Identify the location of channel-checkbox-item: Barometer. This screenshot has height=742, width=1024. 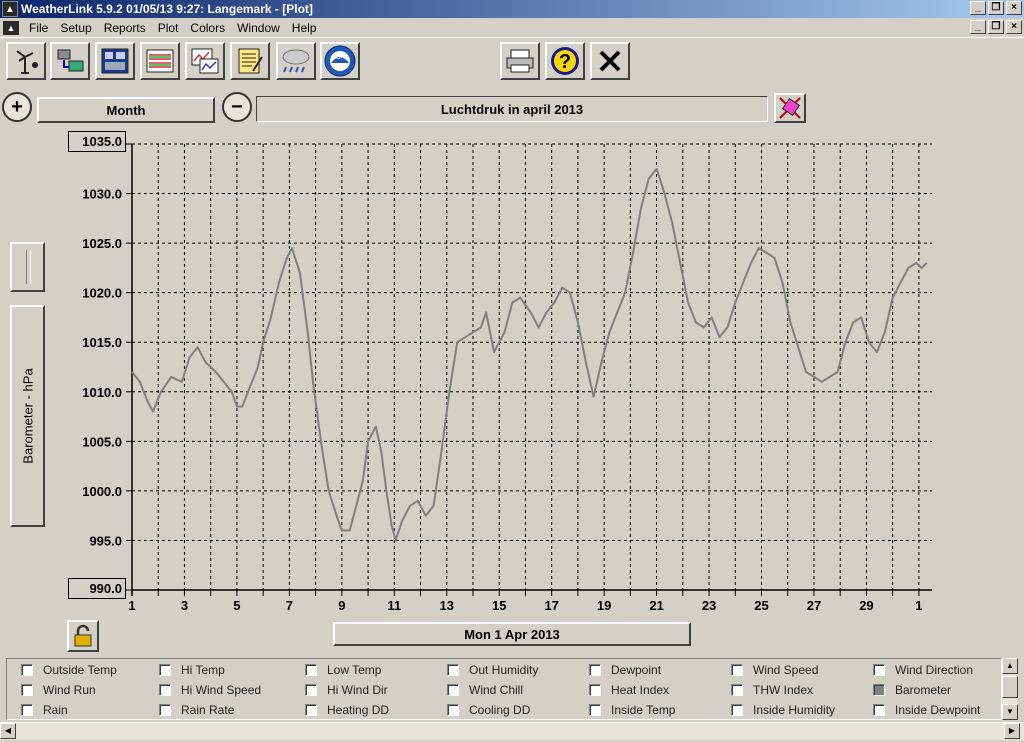
(912, 690).